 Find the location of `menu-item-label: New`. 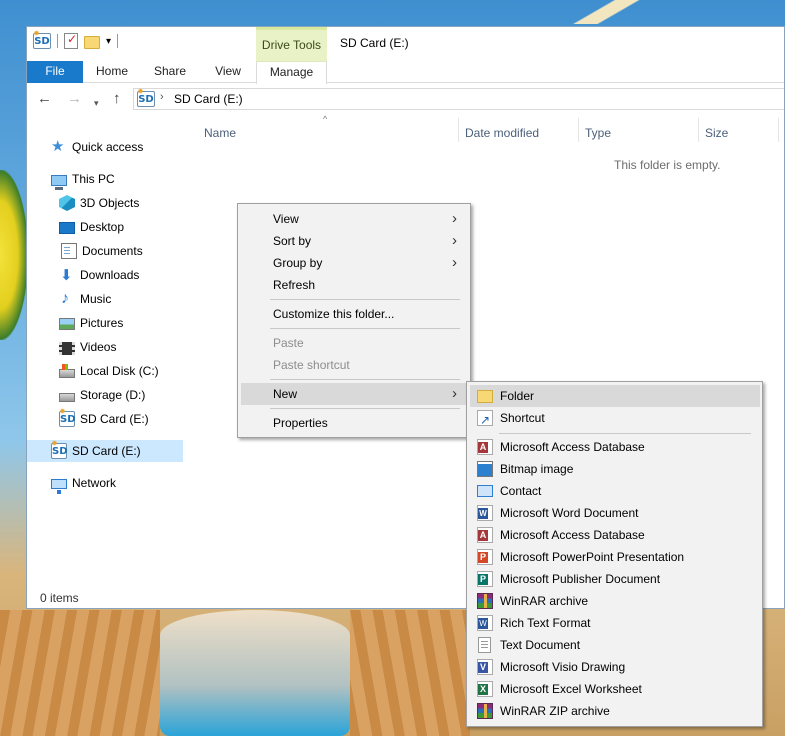

menu-item-label: New is located at coordinates (285, 394).